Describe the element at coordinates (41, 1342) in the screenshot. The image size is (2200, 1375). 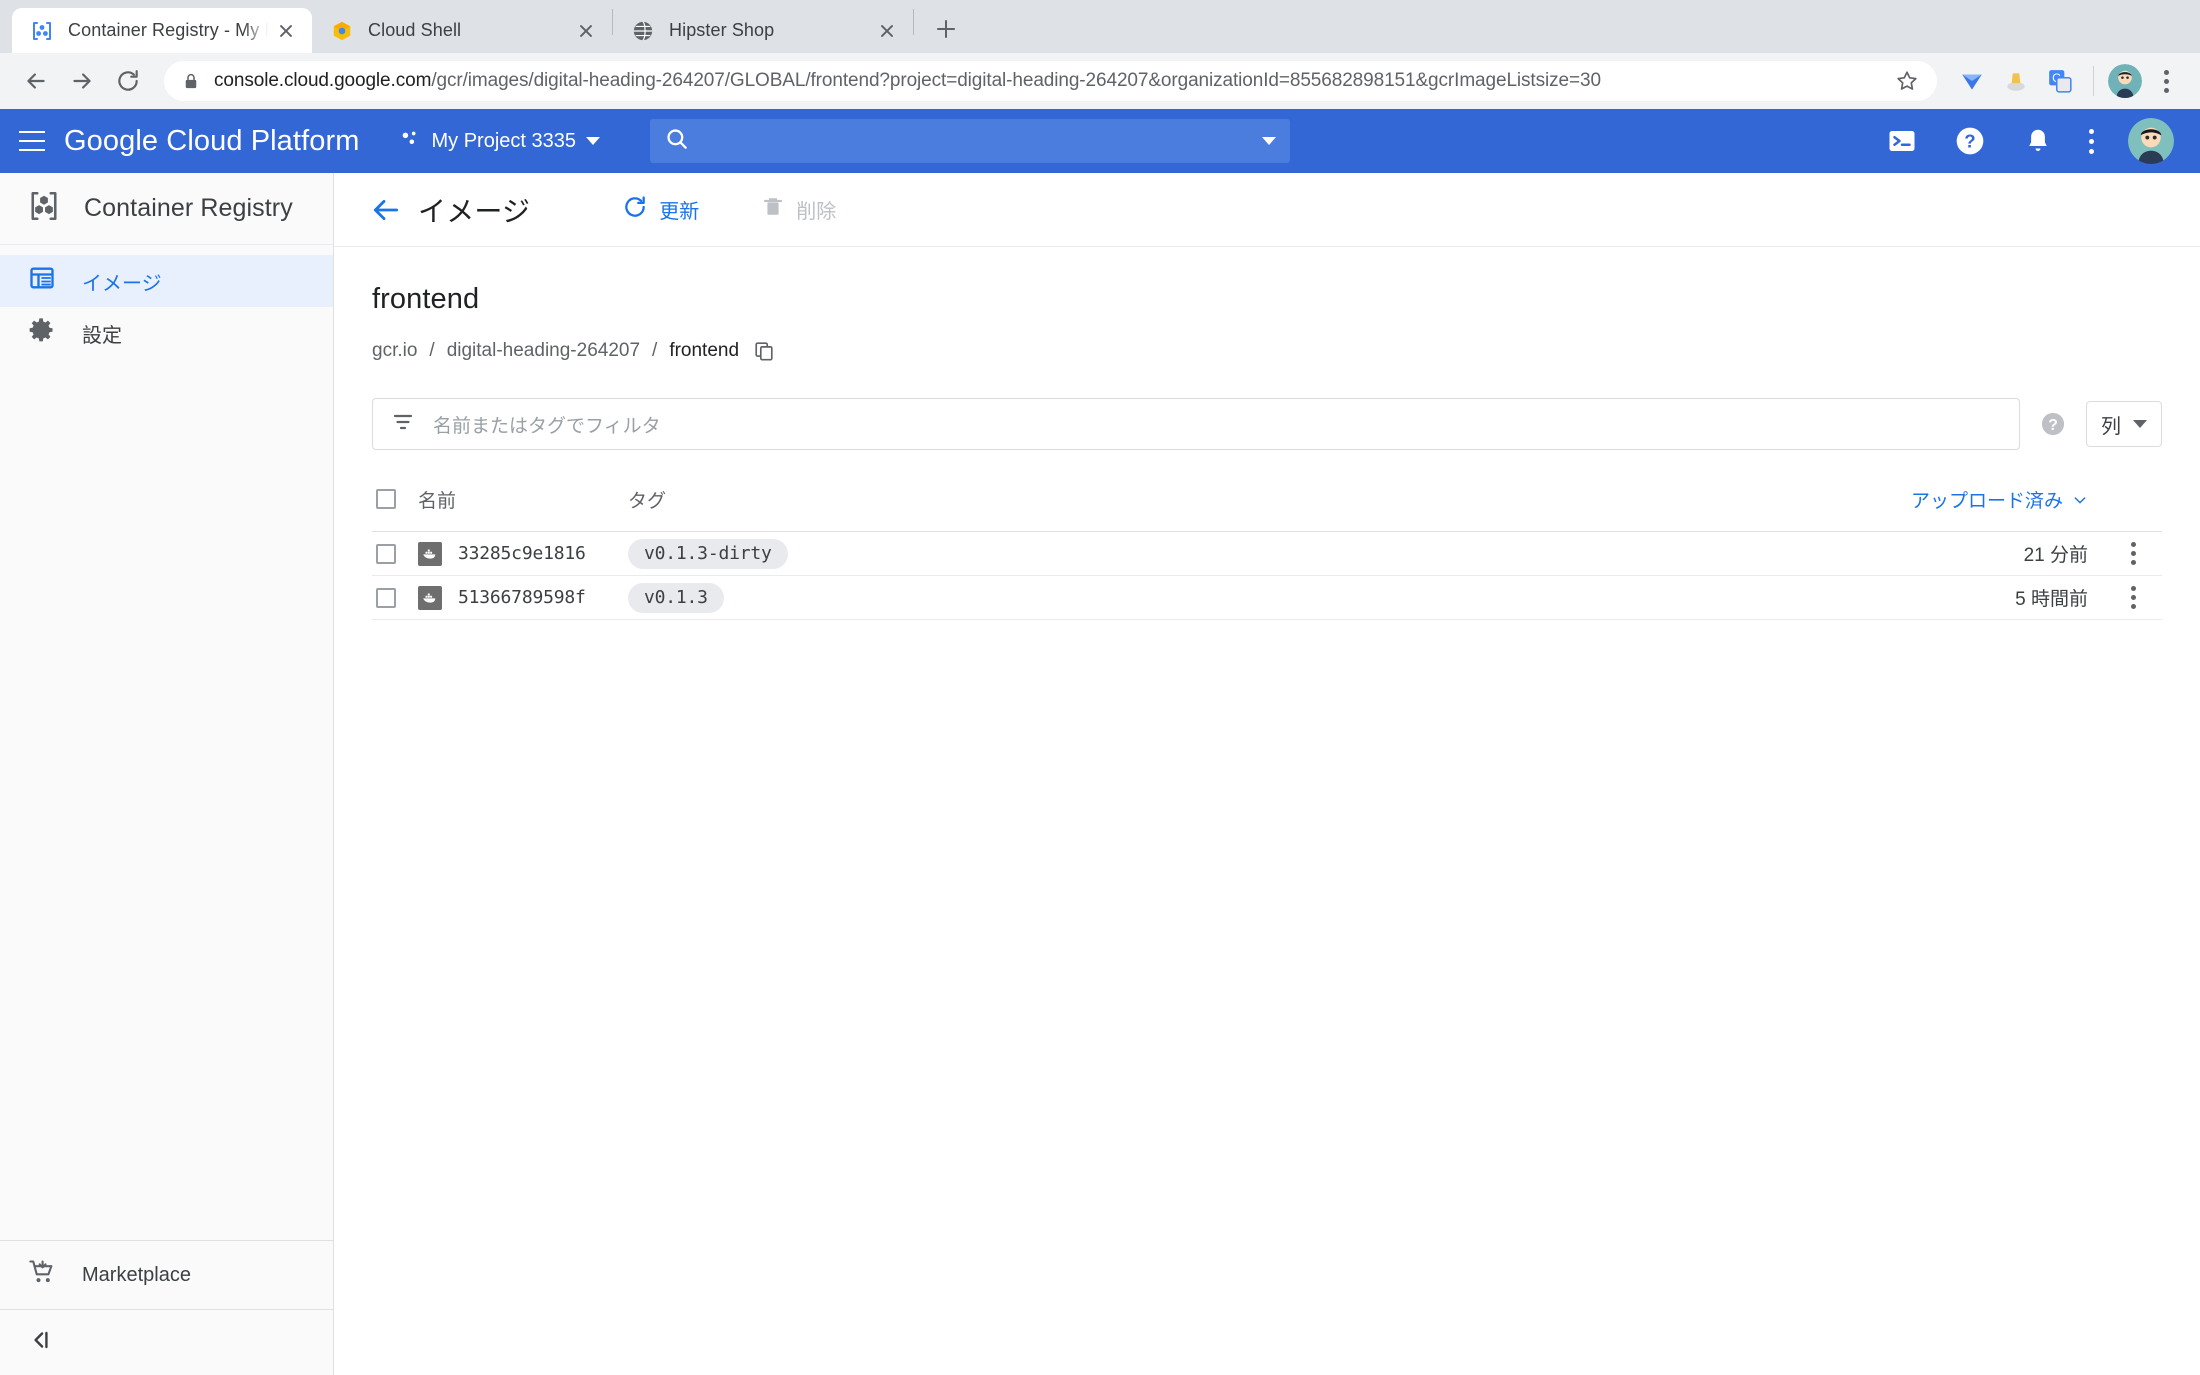
I see `collapse-panel-icon` at that location.